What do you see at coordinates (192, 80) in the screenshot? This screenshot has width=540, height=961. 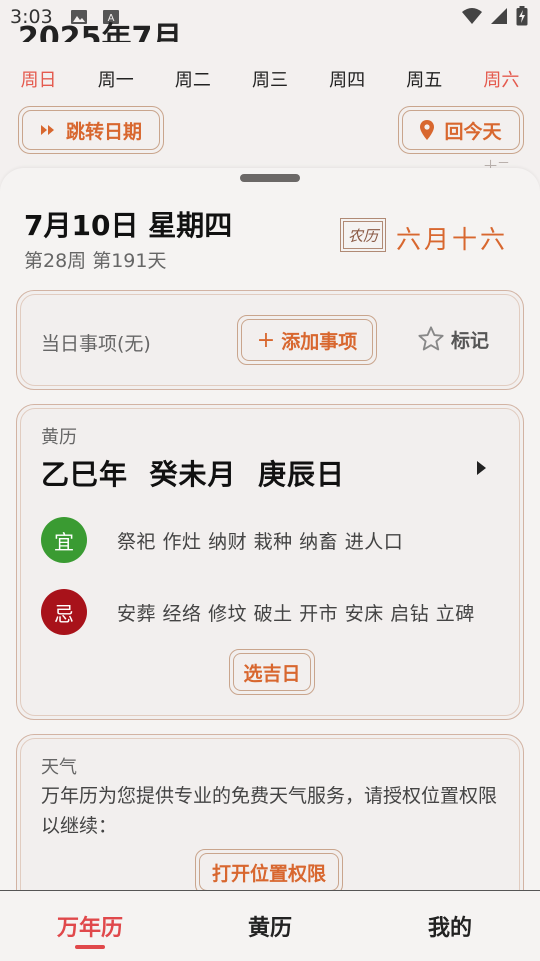 I see `weekday-tue: 周二` at bounding box center [192, 80].